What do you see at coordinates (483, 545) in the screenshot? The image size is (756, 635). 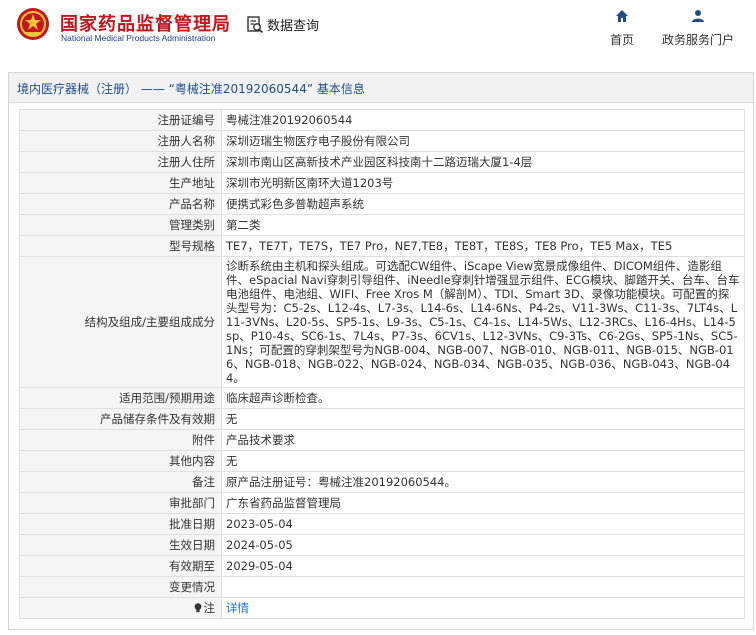 I see `row-value: 2024-05-05` at bounding box center [483, 545].